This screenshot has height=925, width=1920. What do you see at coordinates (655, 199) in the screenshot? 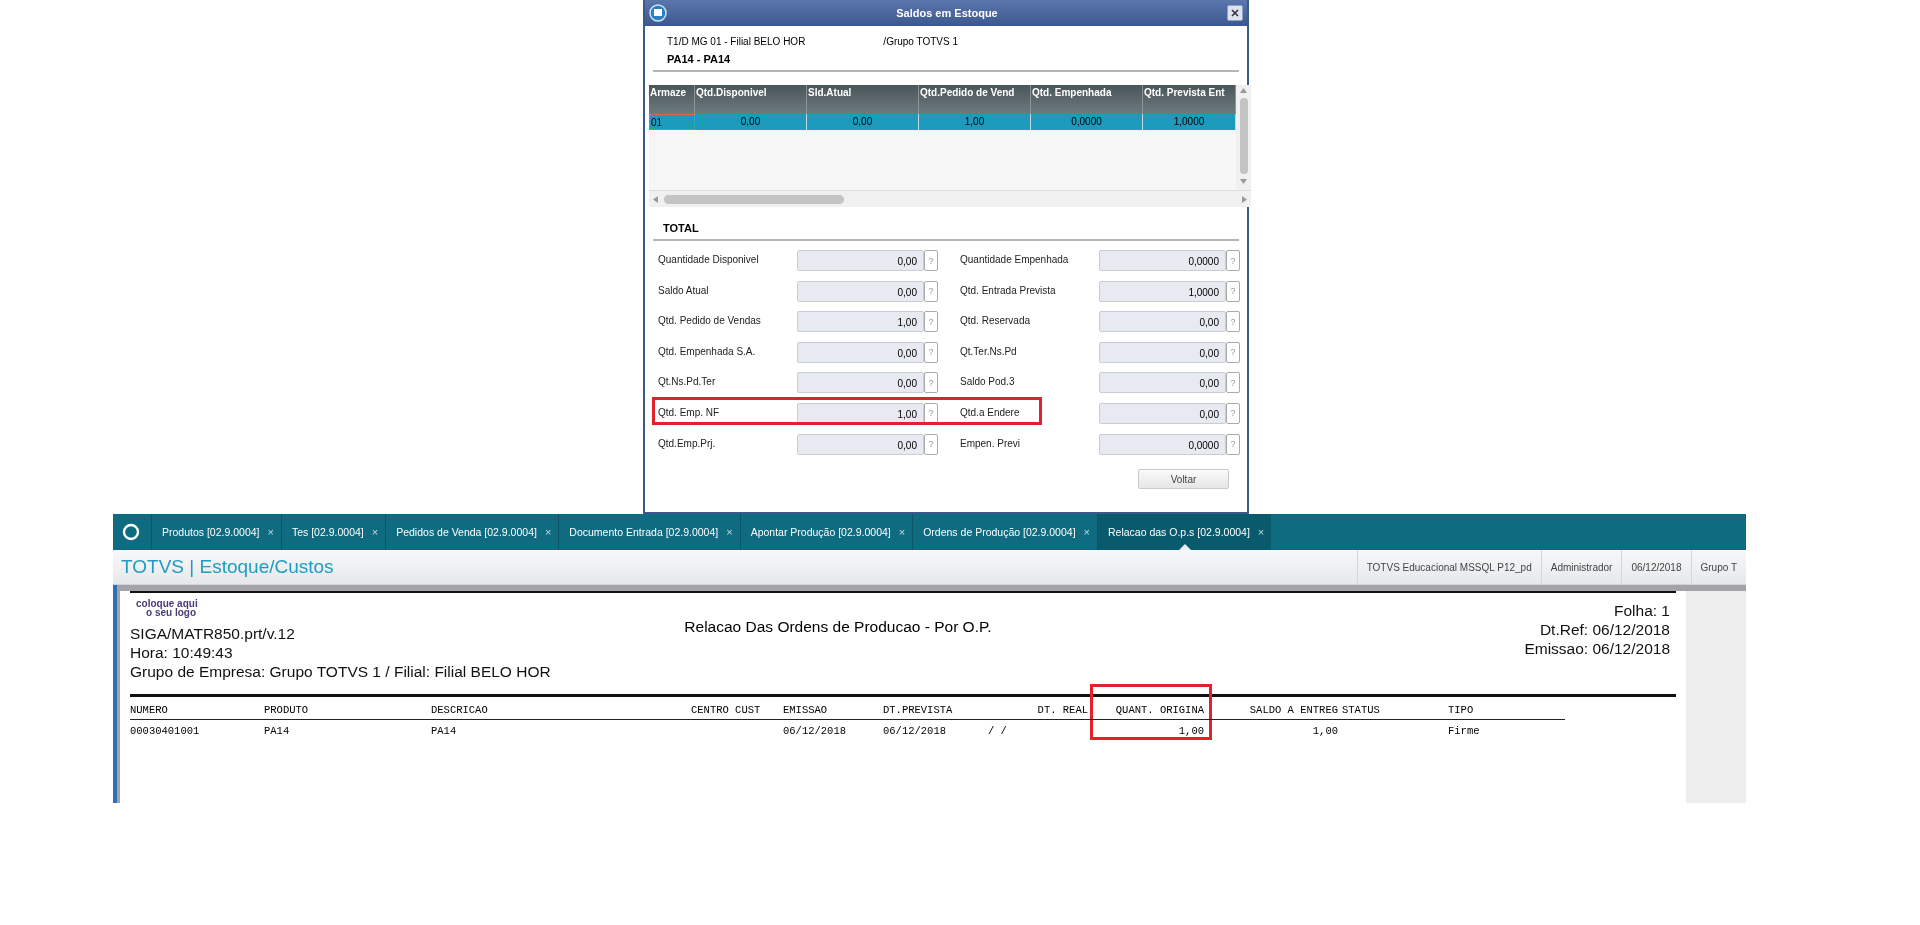
I see `left-arrow-icon` at bounding box center [655, 199].